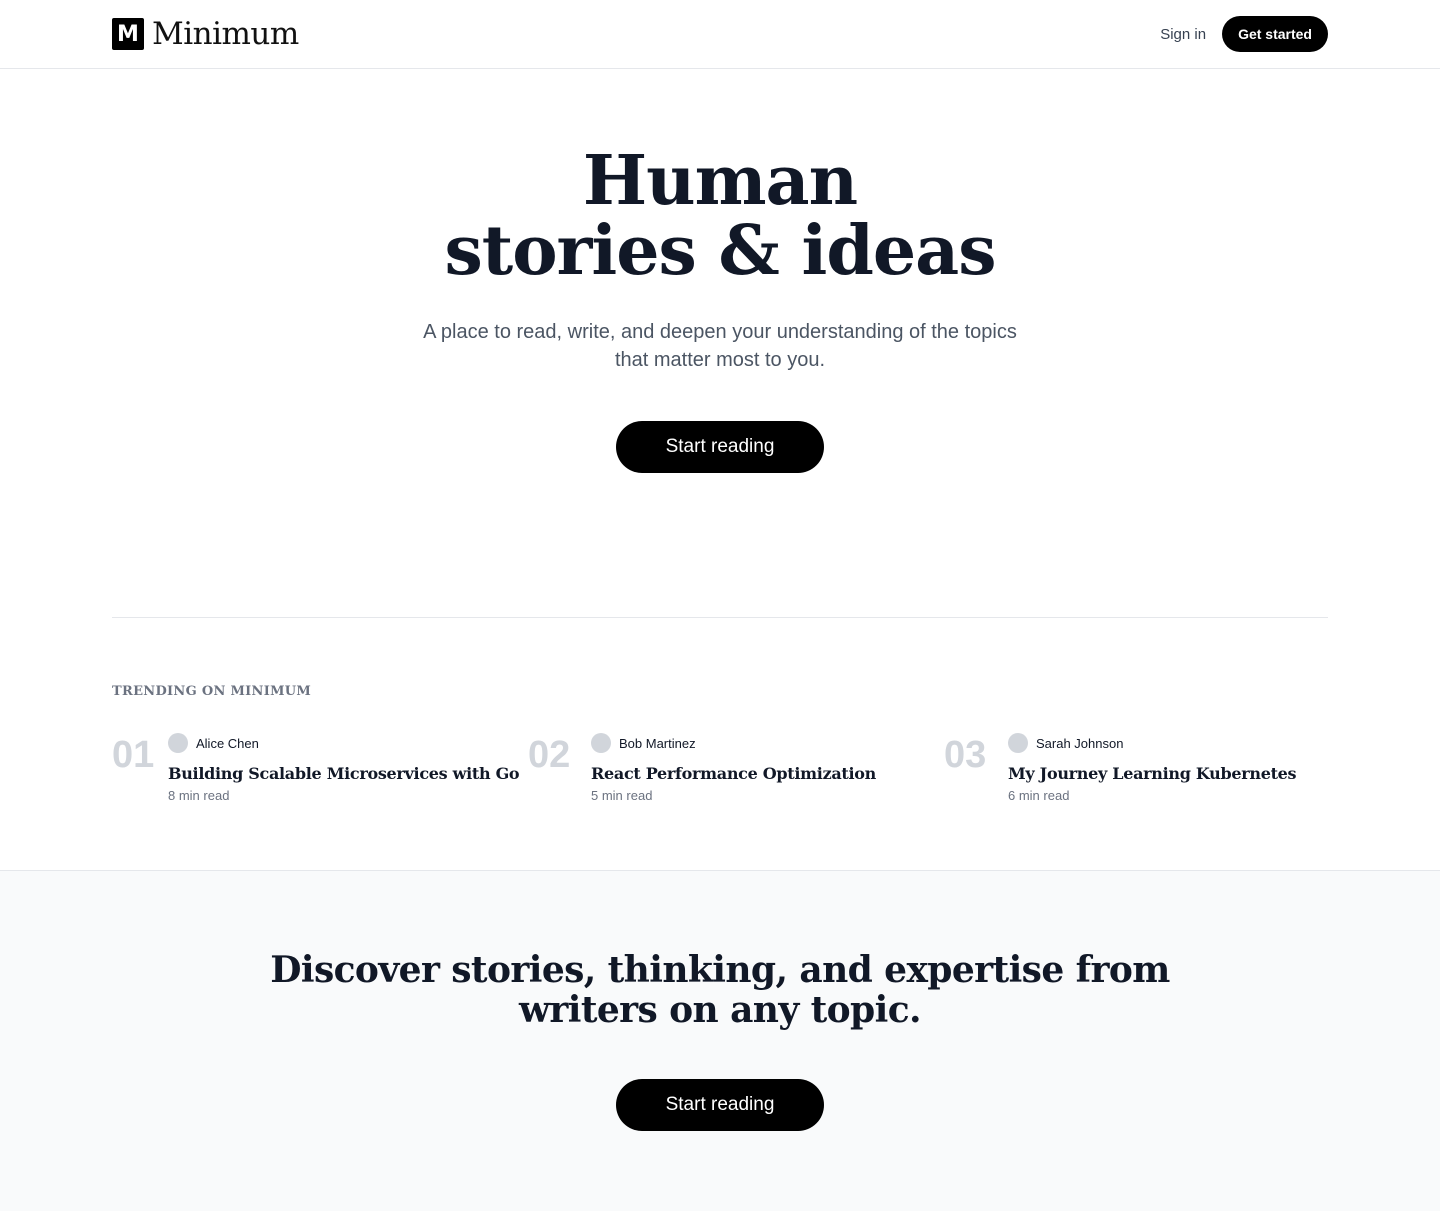 The height and width of the screenshot is (1211, 1440). I want to click on author-name: Alice Chen, so click(227, 743).